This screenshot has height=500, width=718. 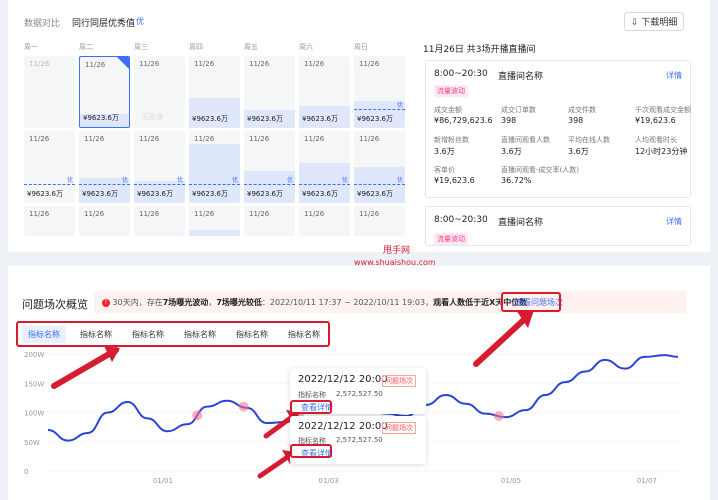 What do you see at coordinates (518, 110) in the screenshot?
I see `metric-label: 成交订单数` at bounding box center [518, 110].